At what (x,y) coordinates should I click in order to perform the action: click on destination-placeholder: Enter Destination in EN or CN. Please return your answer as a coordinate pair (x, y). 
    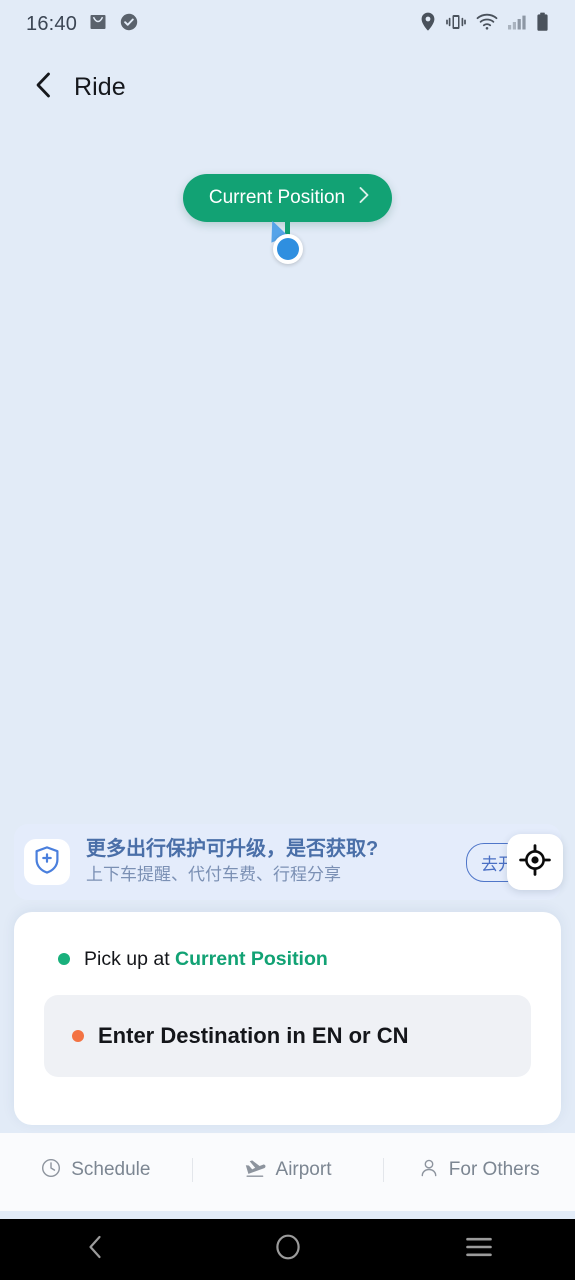
    Looking at the image, I should click on (253, 1035).